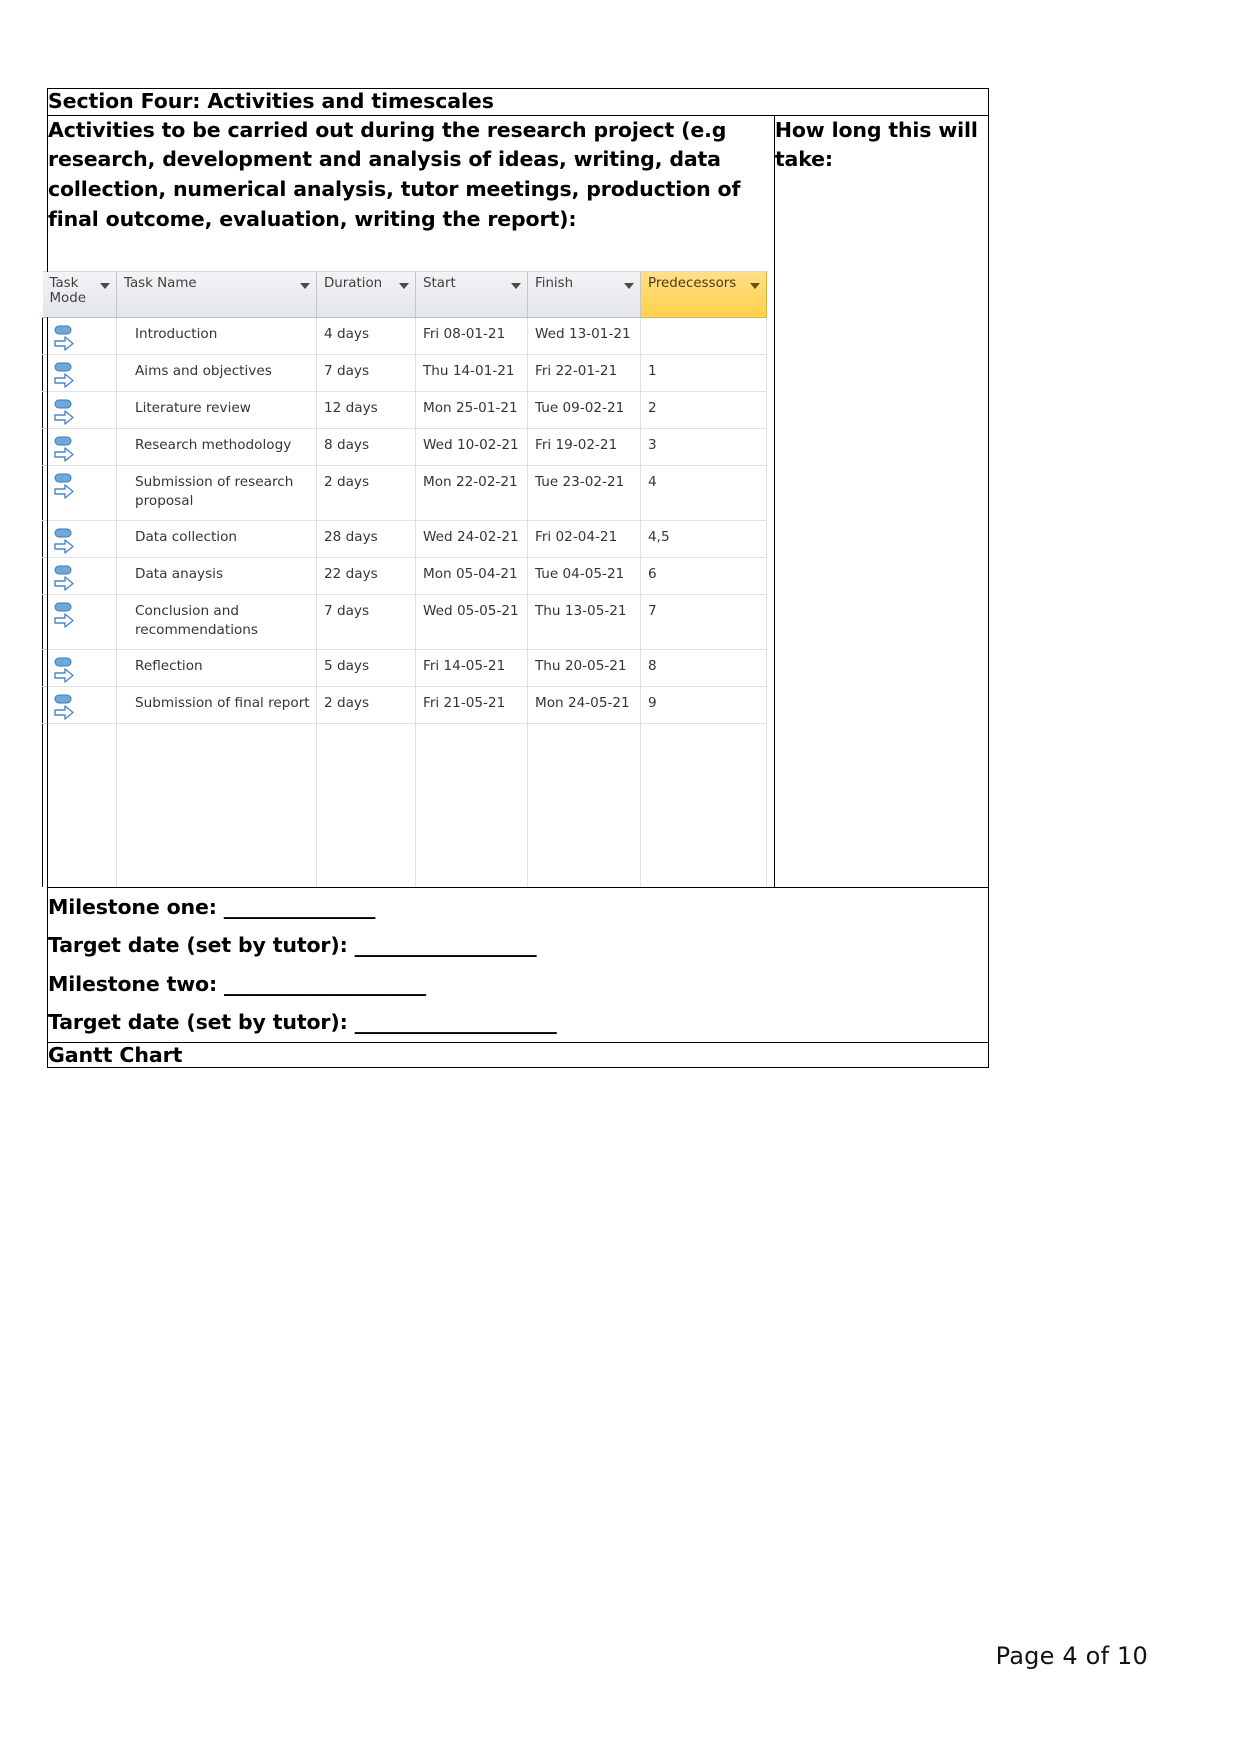  Describe the element at coordinates (584, 409) in the screenshot. I see `finish-date-cell: Tue 09-02-21` at that location.